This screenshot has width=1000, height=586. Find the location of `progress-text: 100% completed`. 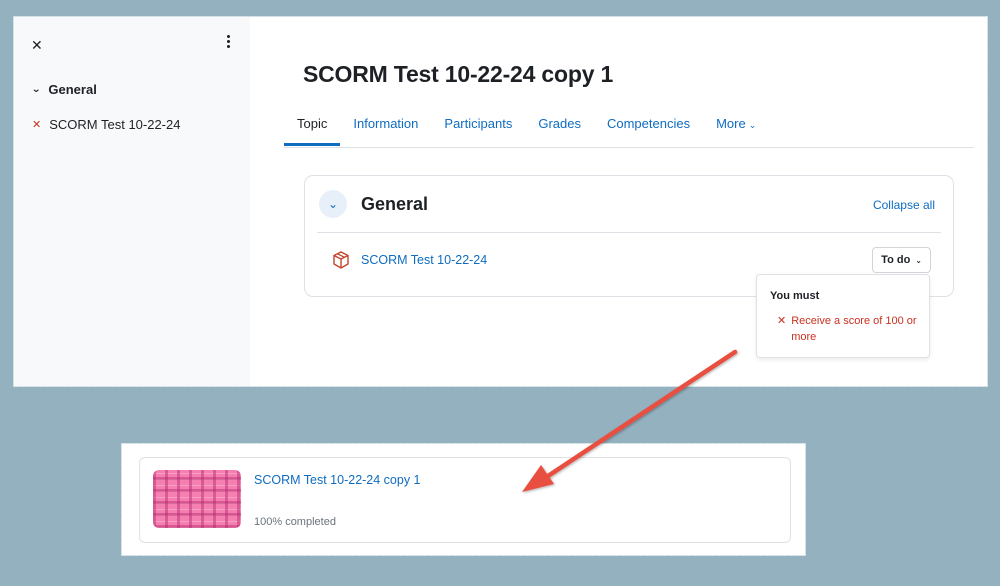

progress-text: 100% completed is located at coordinates (295, 522).